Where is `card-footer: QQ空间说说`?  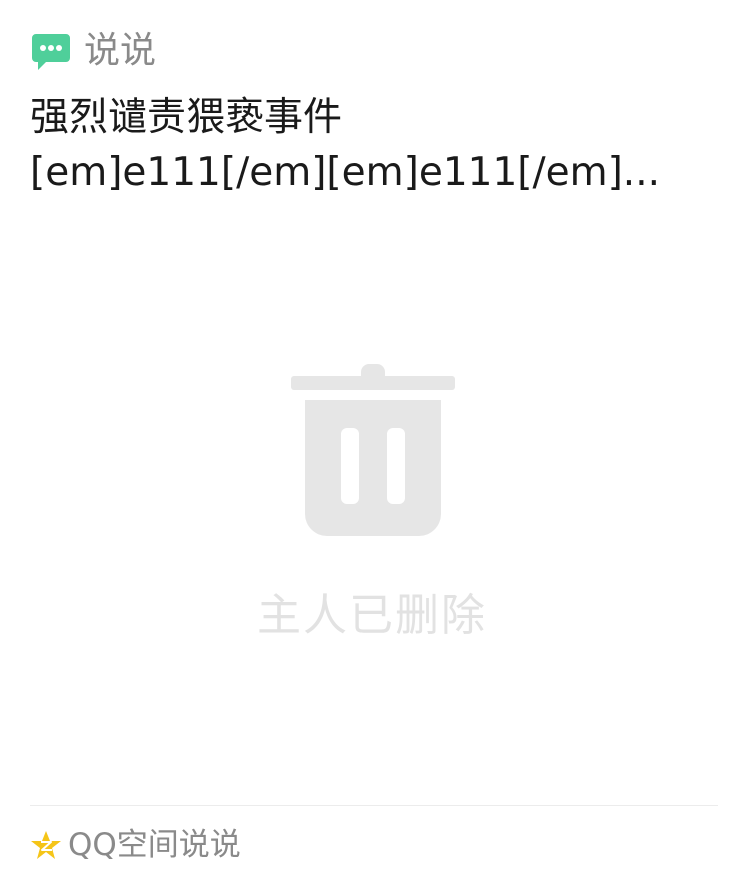
card-footer: QQ空间说说 is located at coordinates (135, 845).